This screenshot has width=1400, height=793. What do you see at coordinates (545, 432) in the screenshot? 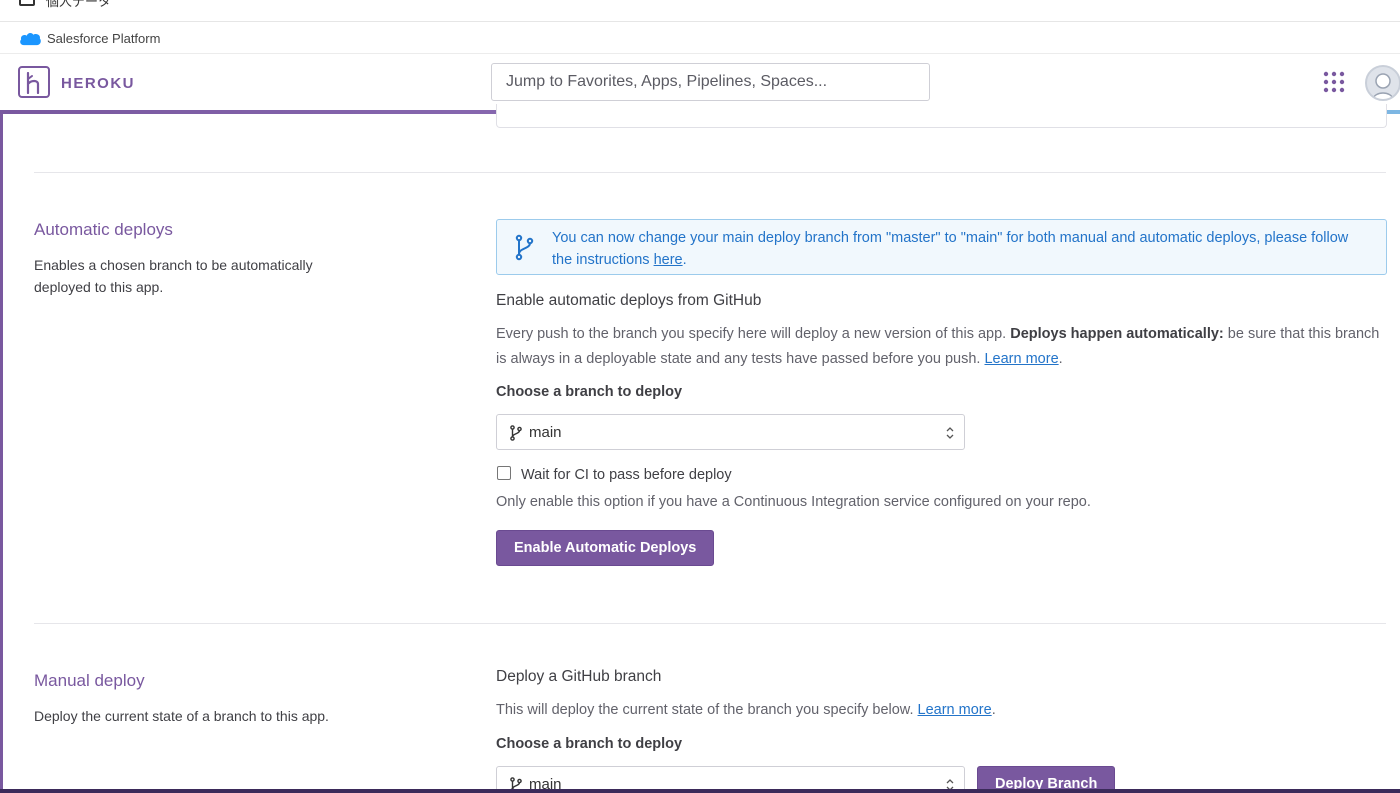
I see `selected-branch: main` at bounding box center [545, 432].